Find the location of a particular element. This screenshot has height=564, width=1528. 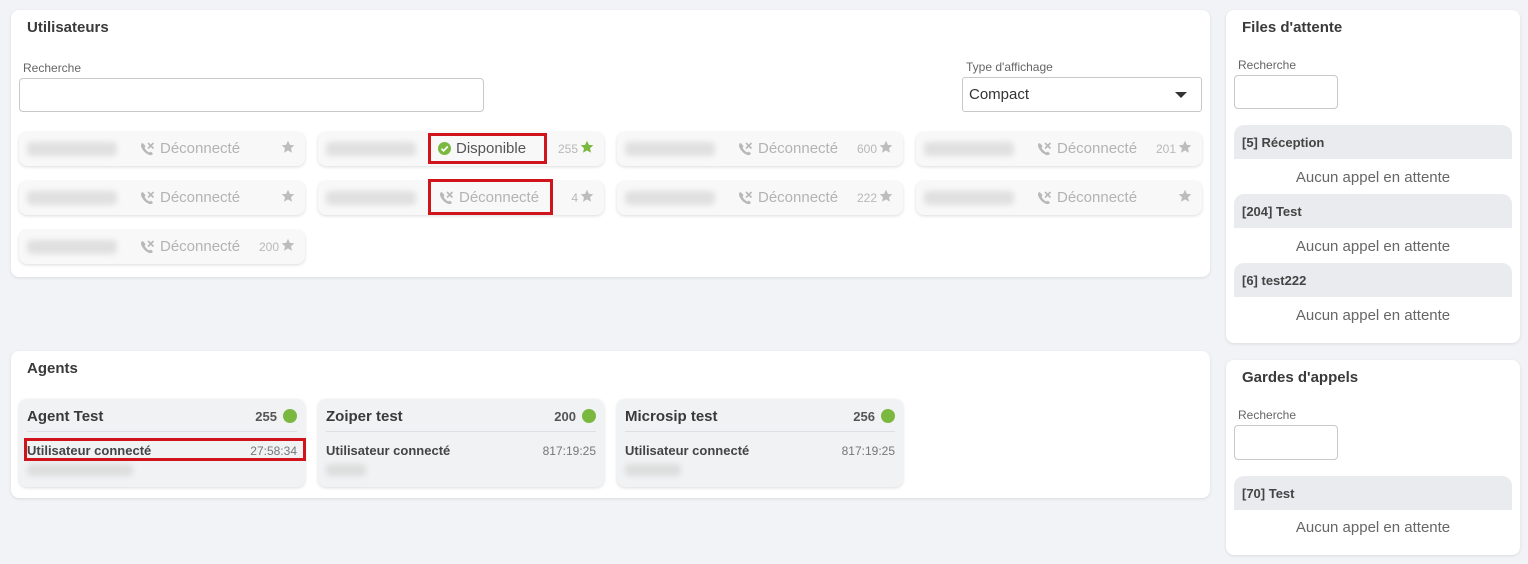

users-search-label: Recherche is located at coordinates (52, 68).